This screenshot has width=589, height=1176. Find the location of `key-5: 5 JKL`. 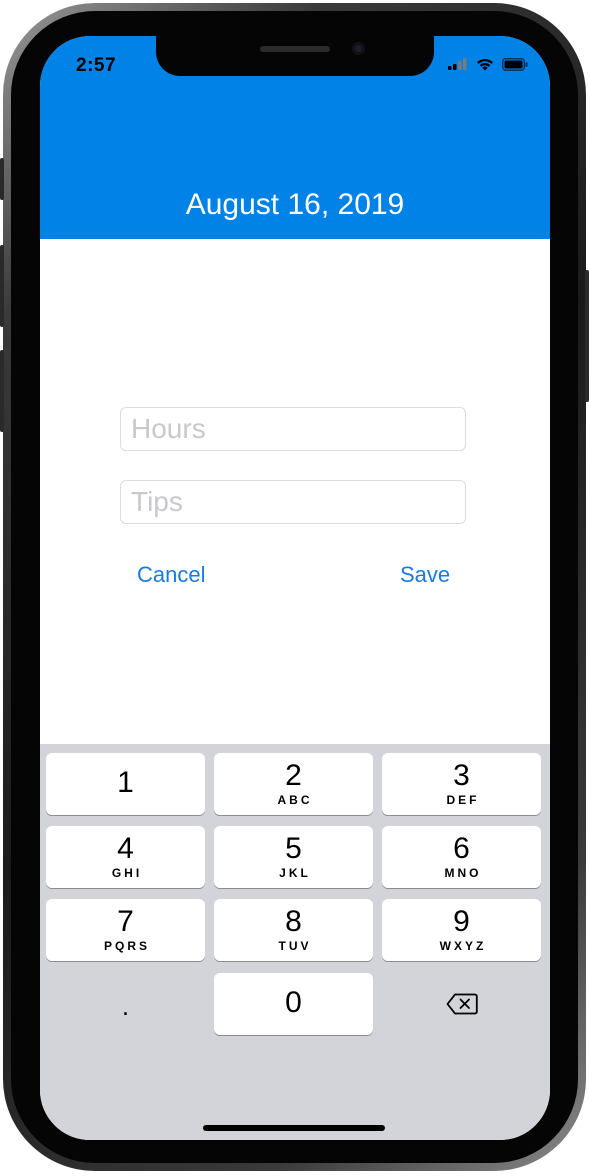

key-5: 5 JKL is located at coordinates (293, 857).